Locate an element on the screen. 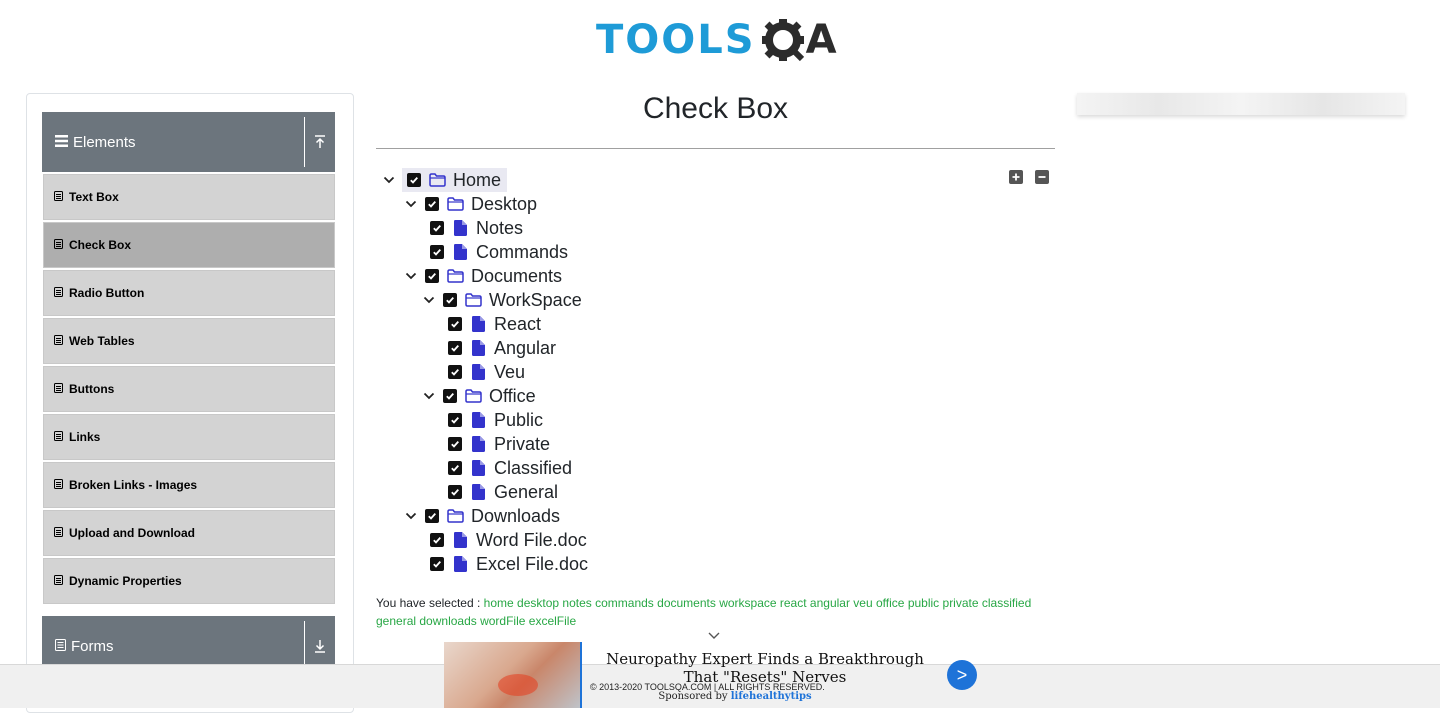  title-divider is located at coordinates (715, 148).